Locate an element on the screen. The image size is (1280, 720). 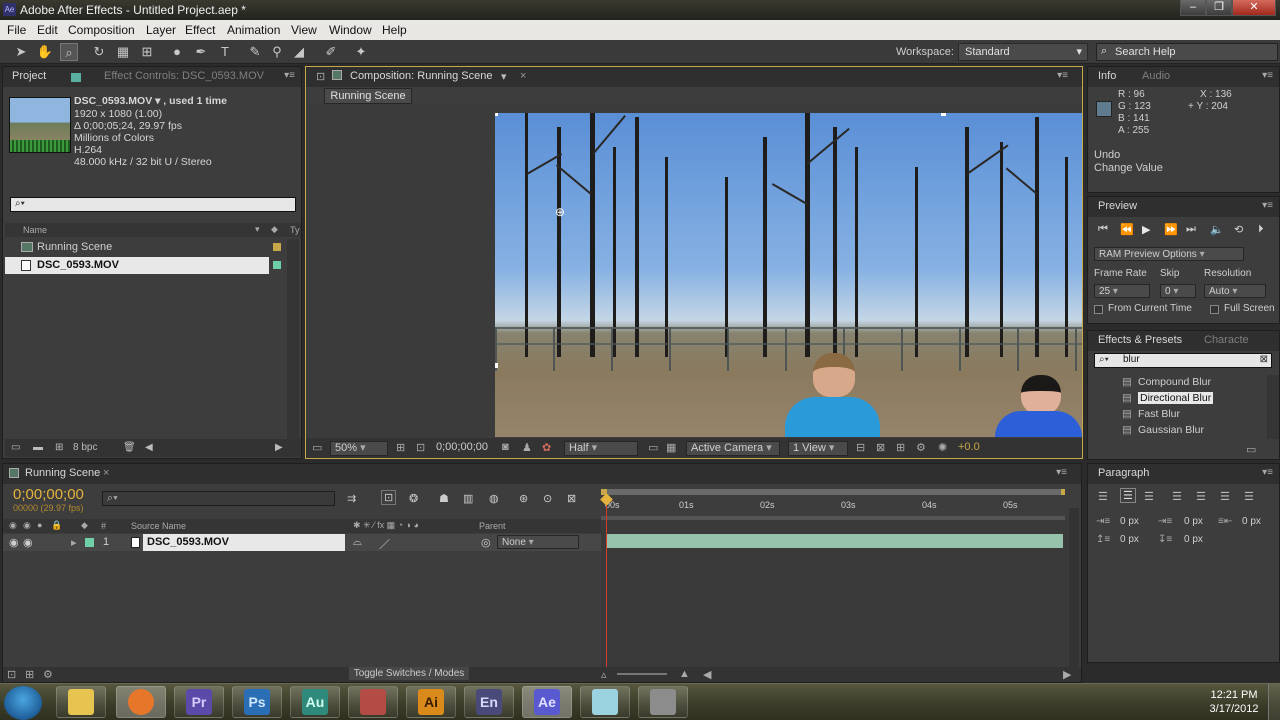
justify-center-icon: ☰ is located at coordinates (1201, 496).